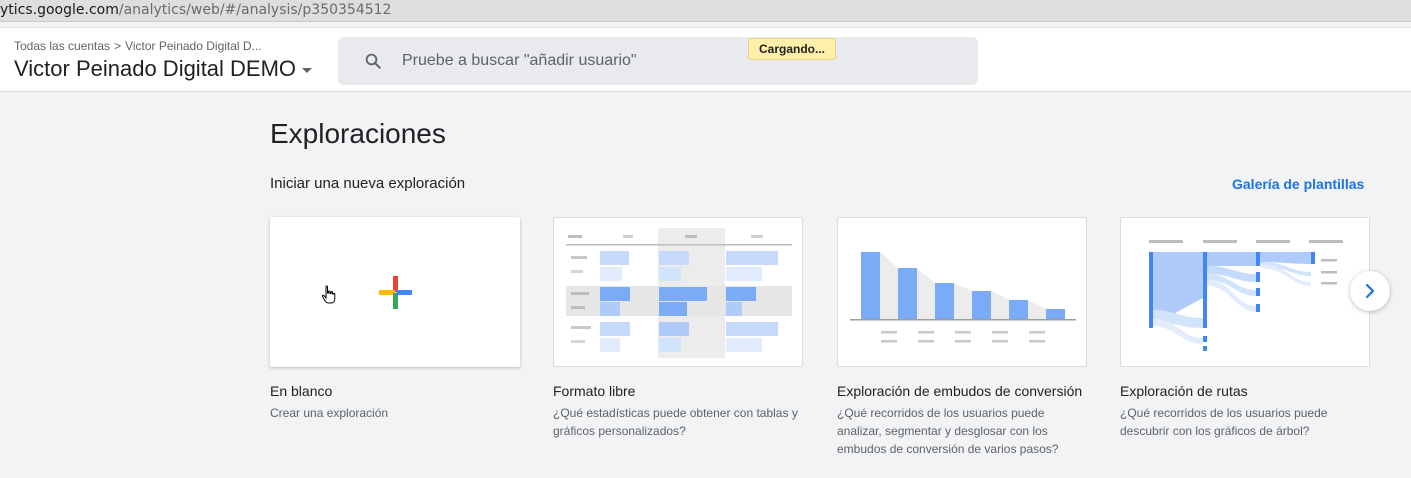  Describe the element at coordinates (1298, 184) in the screenshot. I see `template-gallery-link: Galería de plantillas` at that location.